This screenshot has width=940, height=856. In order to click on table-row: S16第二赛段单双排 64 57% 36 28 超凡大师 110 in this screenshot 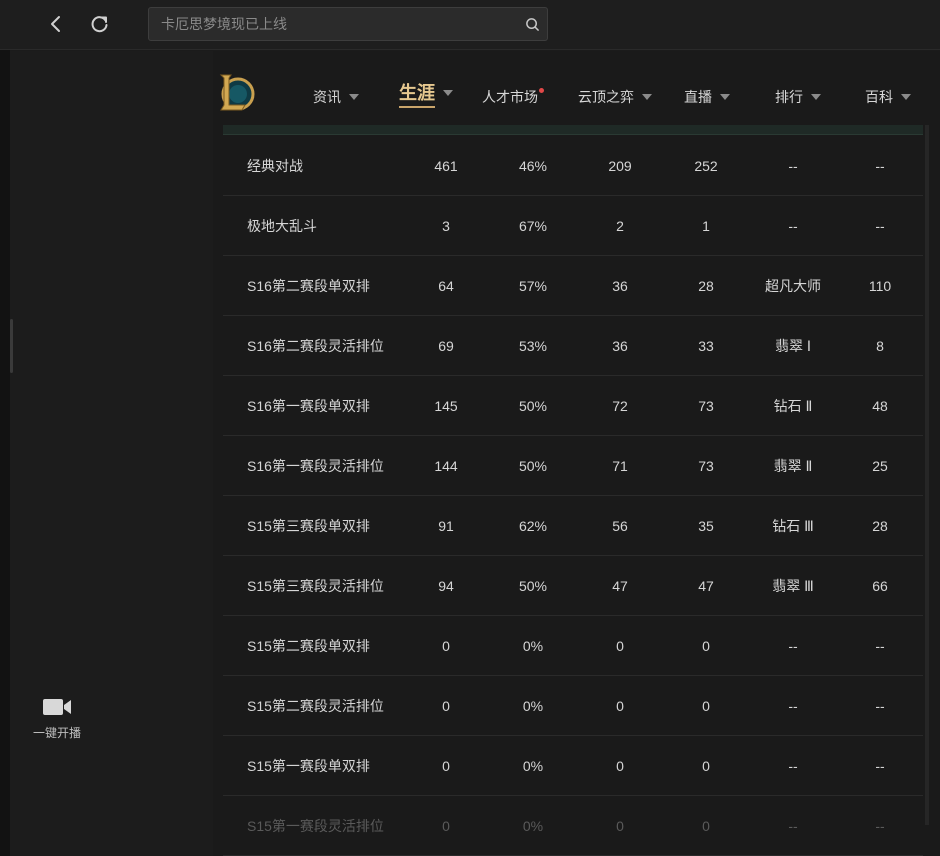, I will do `click(573, 286)`.